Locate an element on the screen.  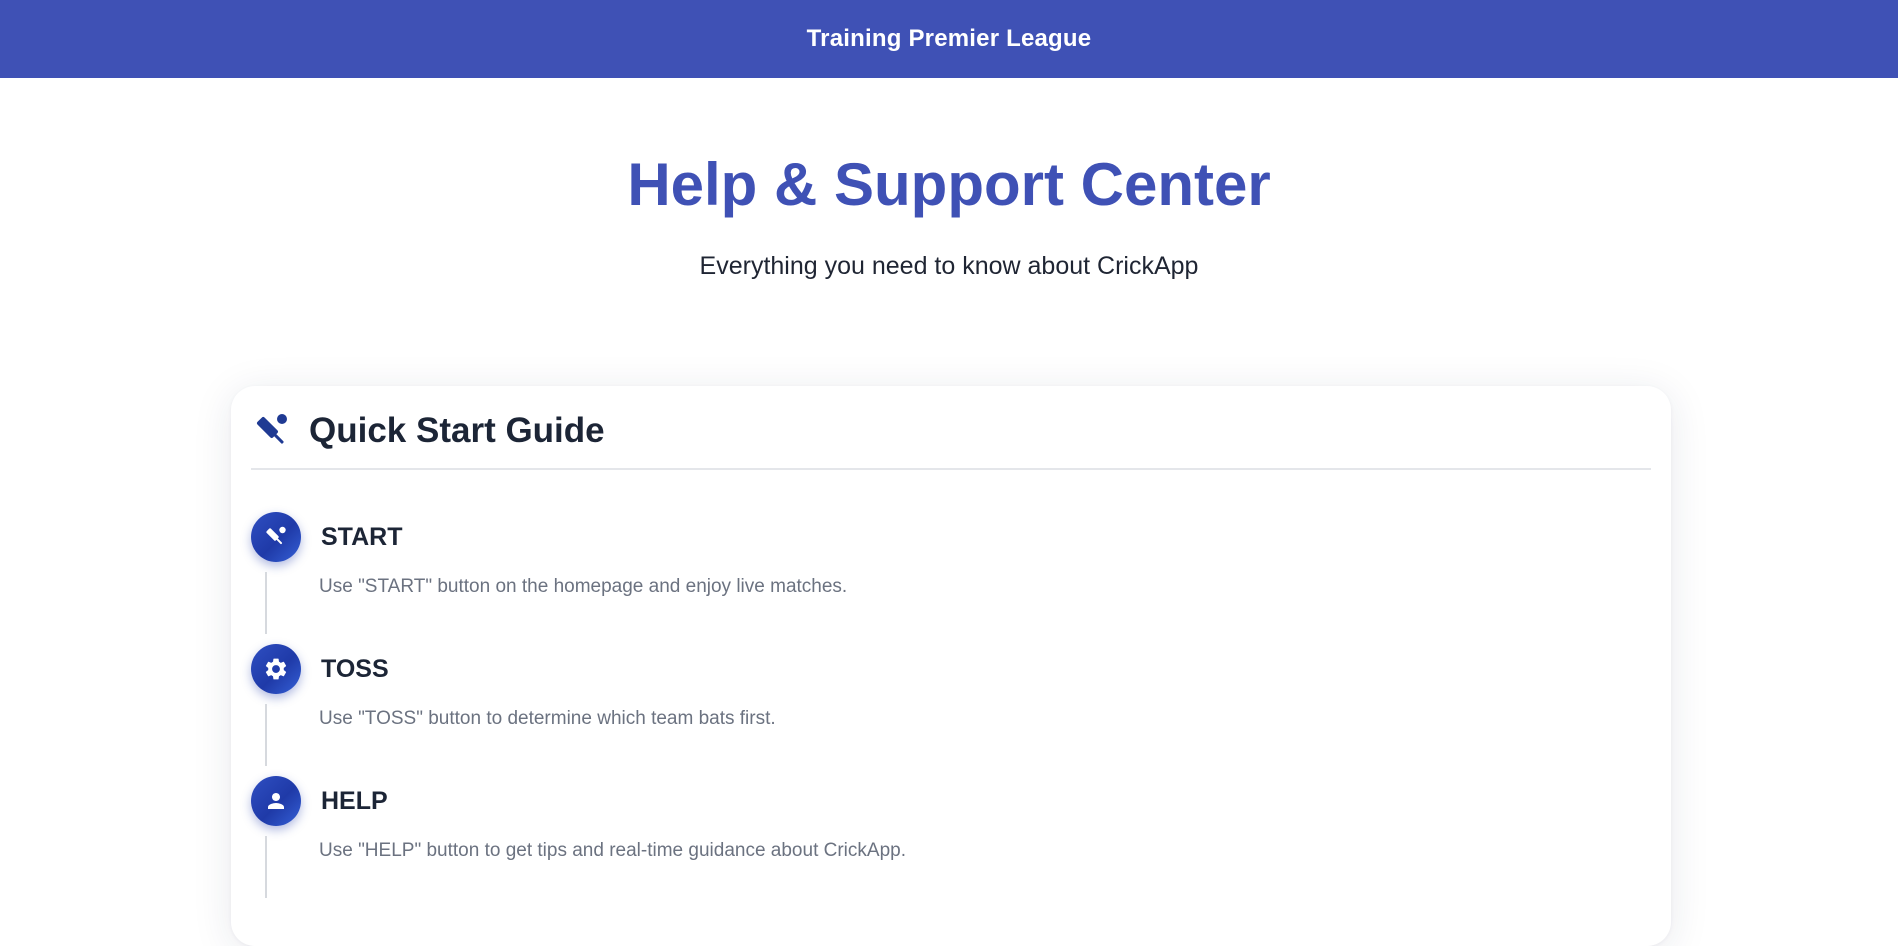
divider is located at coordinates (951, 469).